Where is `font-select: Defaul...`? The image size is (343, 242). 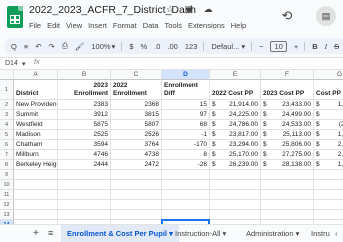
font-select: Defaul... is located at coordinates (225, 46).